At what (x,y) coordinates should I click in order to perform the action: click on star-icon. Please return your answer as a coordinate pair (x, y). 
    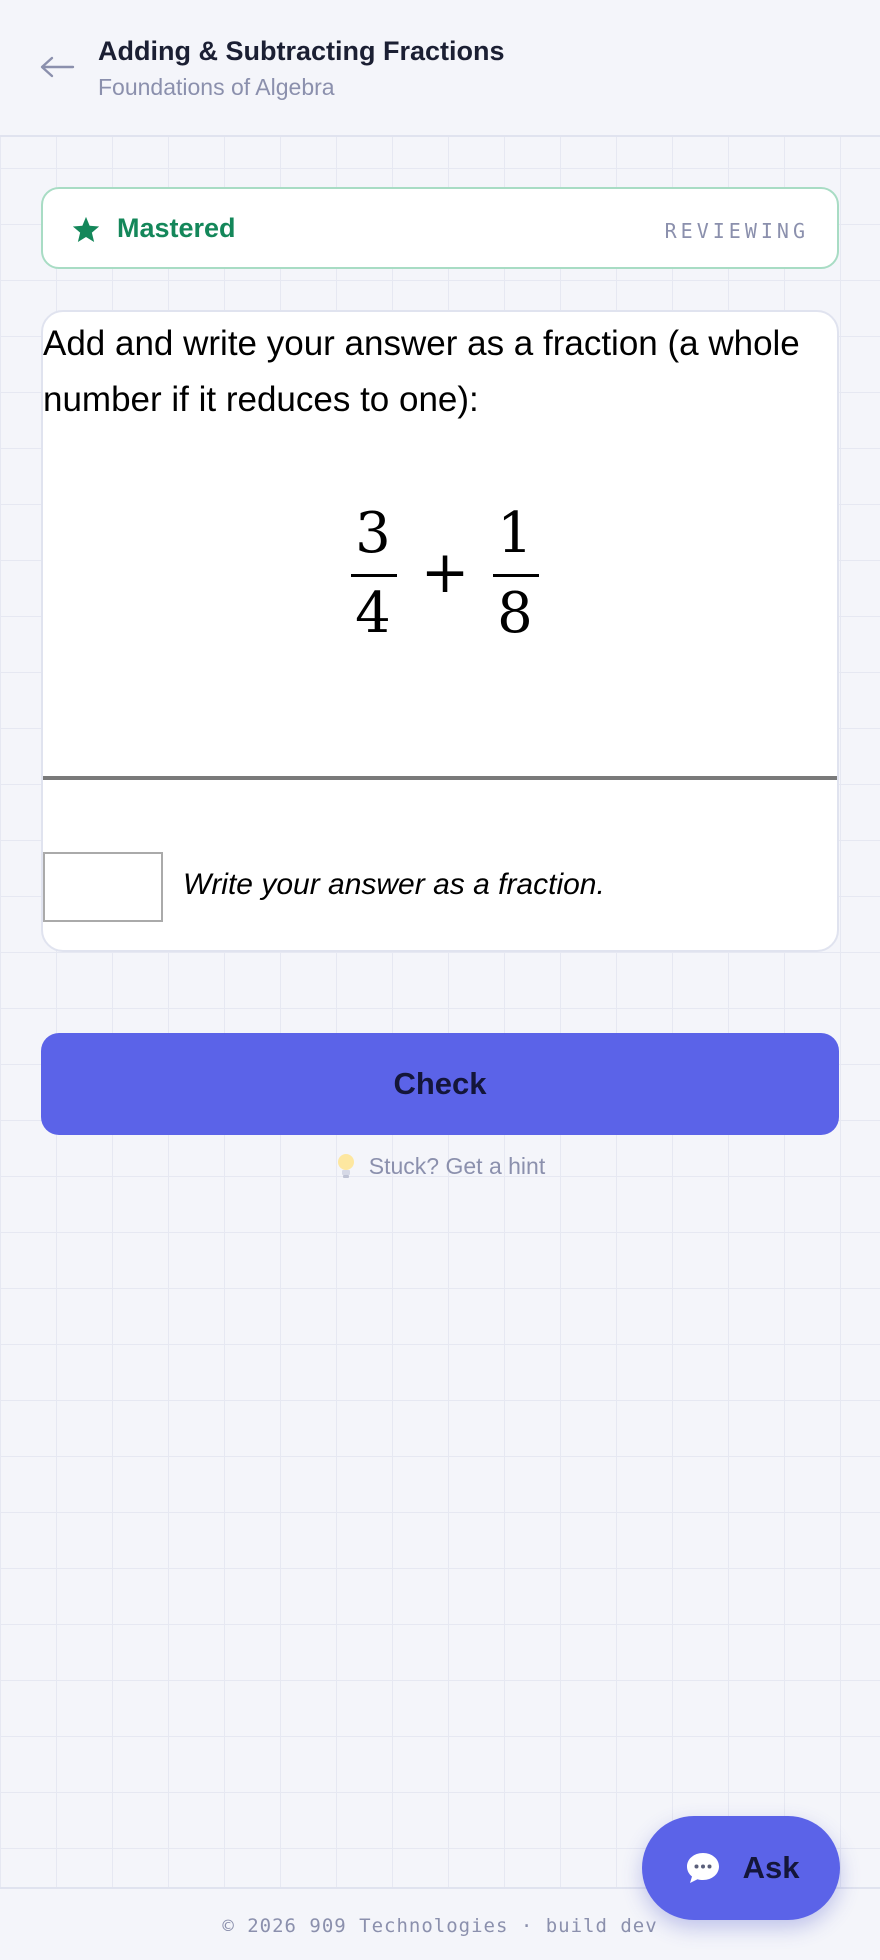
    Looking at the image, I should click on (86, 229).